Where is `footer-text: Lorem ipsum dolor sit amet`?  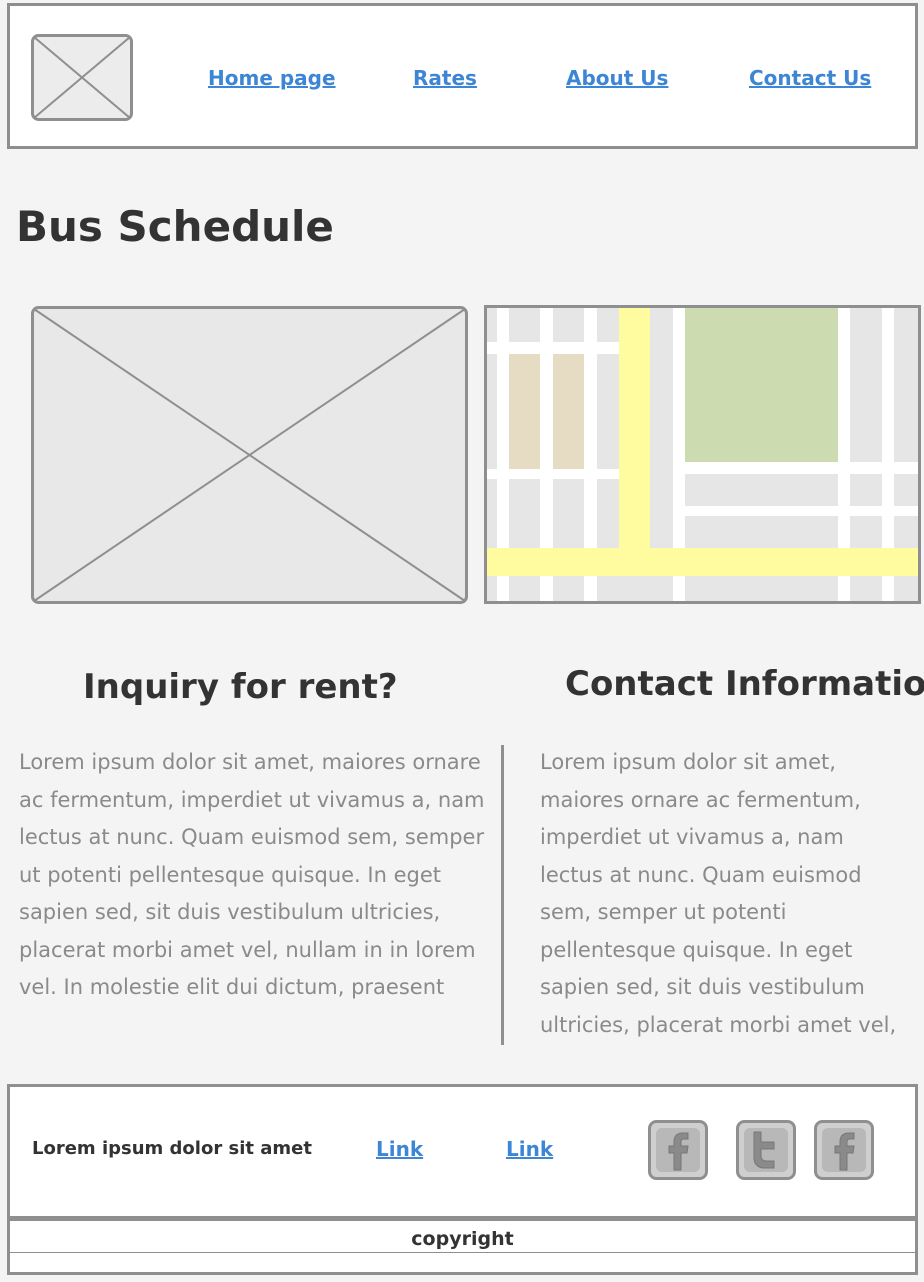
footer-text: Lorem ipsum dolor sit amet is located at coordinates (172, 1148).